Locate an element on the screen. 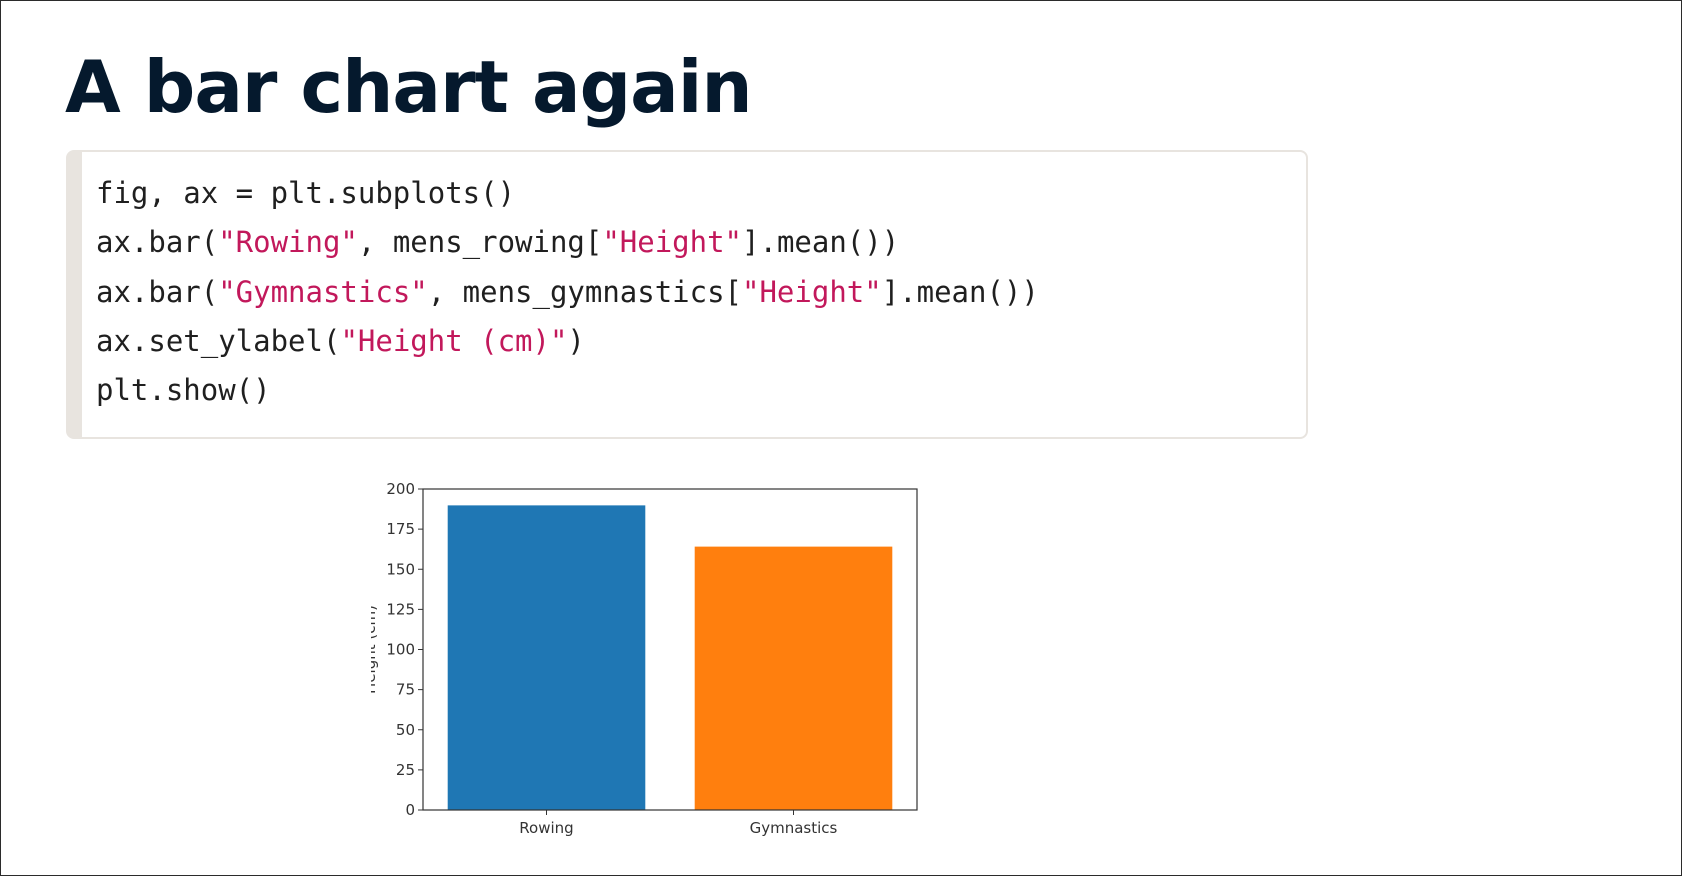  y-tick-label: 200 is located at coordinates (400, 489).